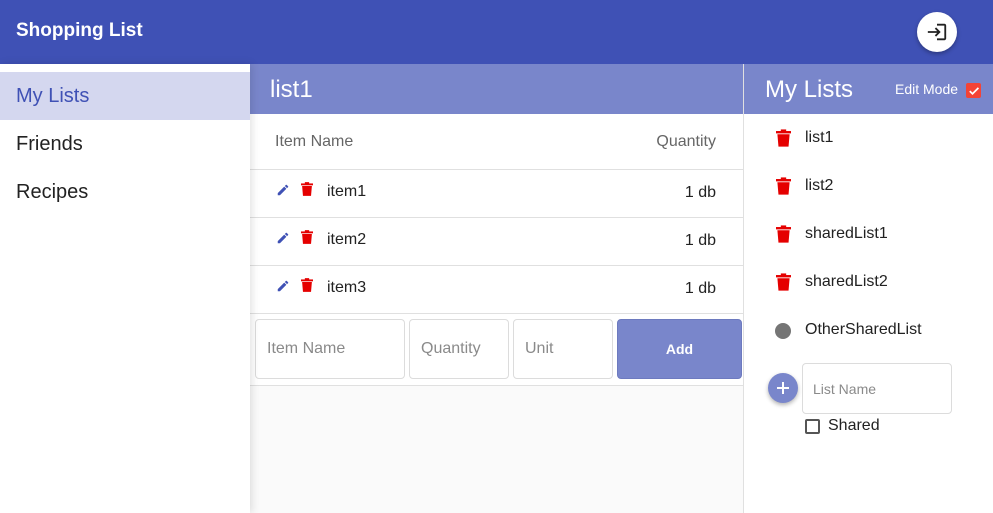 The height and width of the screenshot is (513, 993). What do you see at coordinates (496, 89) in the screenshot?
I see `list-header: list1` at bounding box center [496, 89].